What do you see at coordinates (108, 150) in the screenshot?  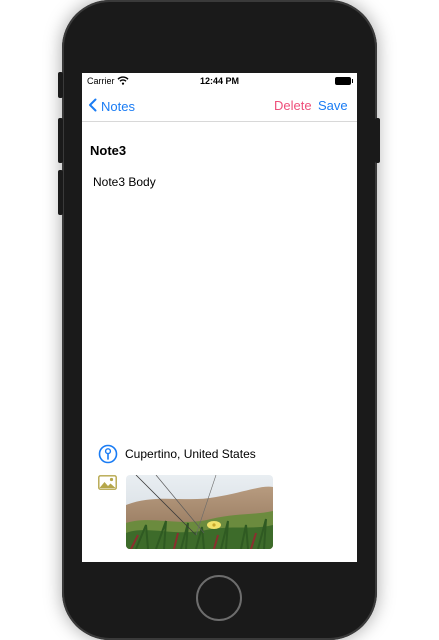 I see `note-title: Note3` at bounding box center [108, 150].